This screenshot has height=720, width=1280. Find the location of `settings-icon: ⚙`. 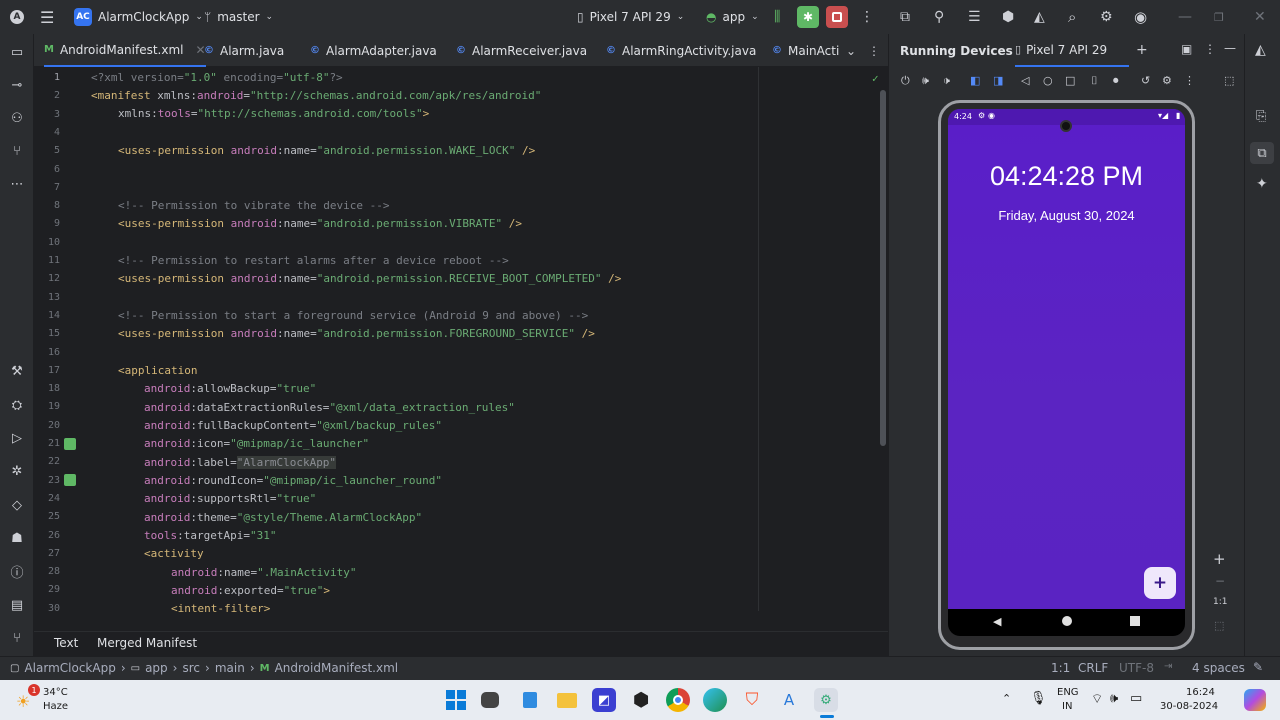

settings-icon: ⚙ is located at coordinates (1106, 17).